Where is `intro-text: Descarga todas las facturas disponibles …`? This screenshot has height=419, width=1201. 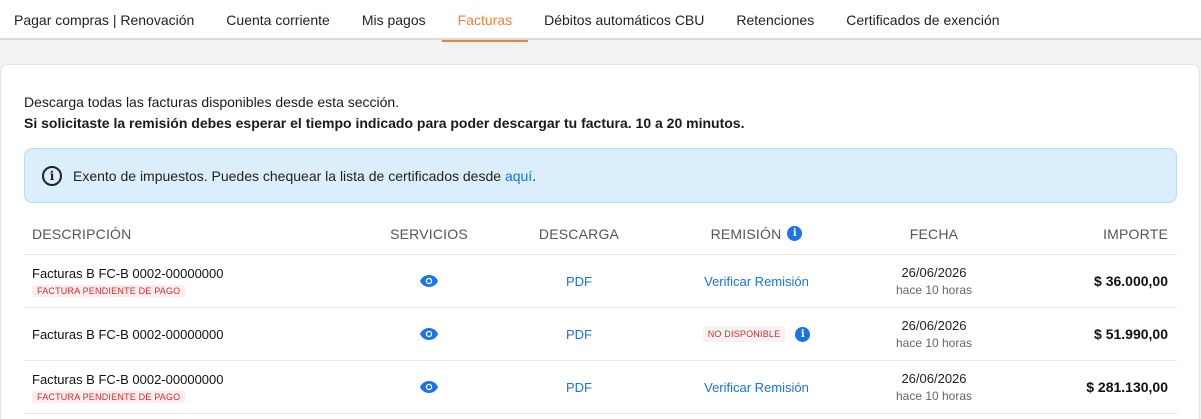
intro-text: Descarga todas las facturas disponibles … is located at coordinates (384, 113).